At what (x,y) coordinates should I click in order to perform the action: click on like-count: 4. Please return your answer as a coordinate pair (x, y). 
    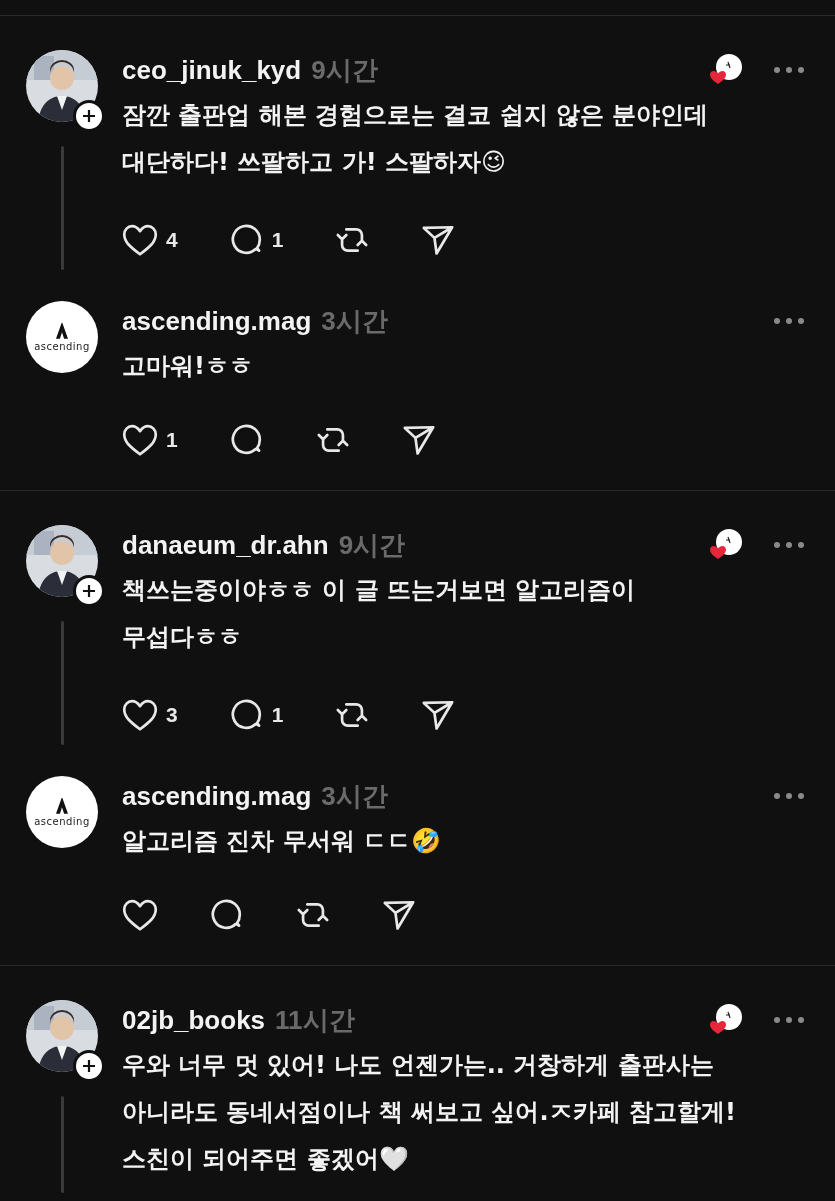
    Looking at the image, I should click on (172, 240).